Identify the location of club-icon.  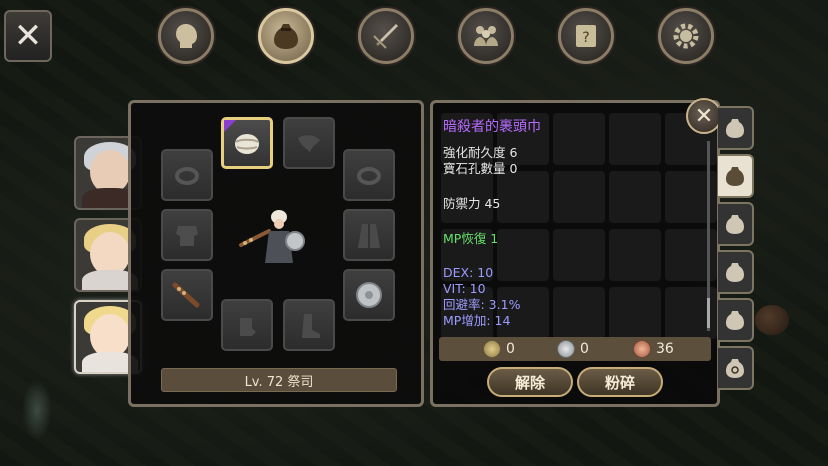
(186, 295).